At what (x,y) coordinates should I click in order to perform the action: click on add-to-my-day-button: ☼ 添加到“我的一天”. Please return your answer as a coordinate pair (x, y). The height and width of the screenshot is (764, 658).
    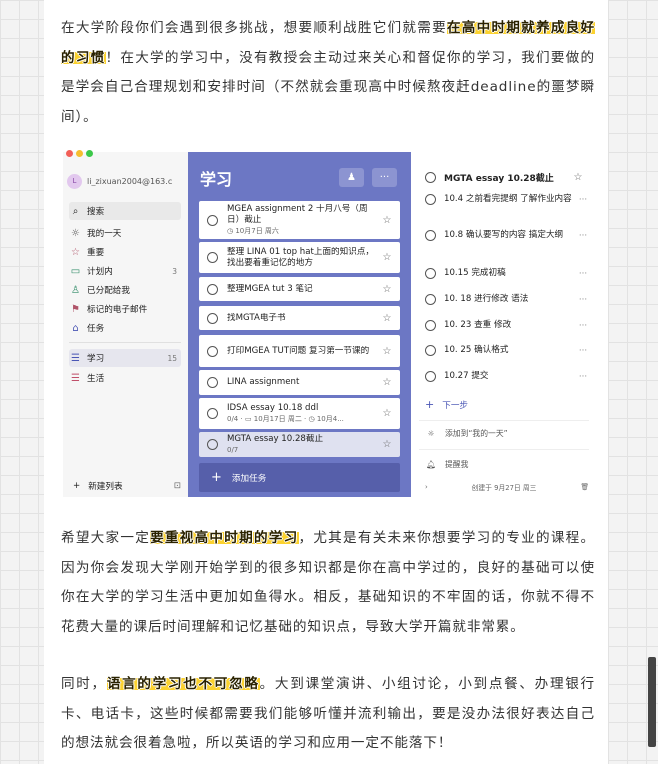
    Looking at the image, I should click on (466, 433).